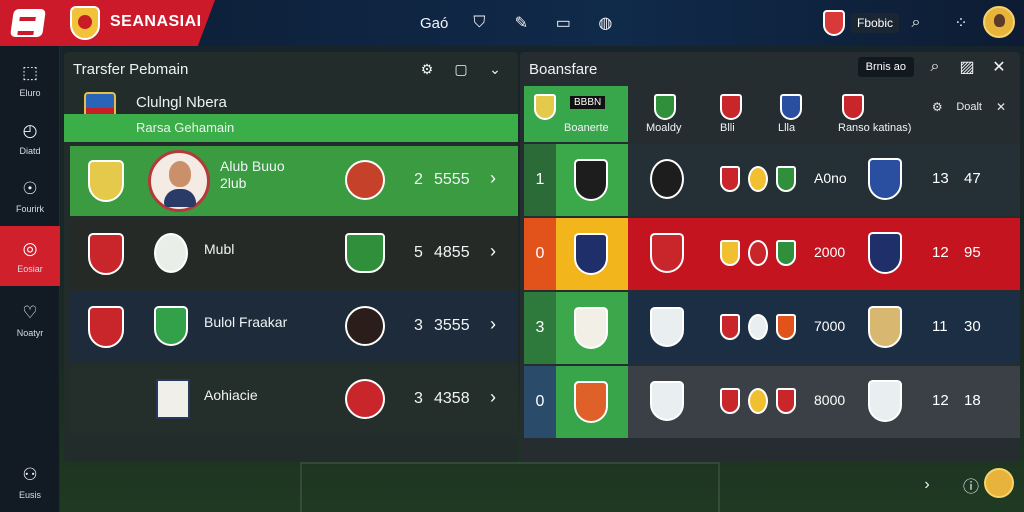 This screenshot has width=1024, height=512. What do you see at coordinates (521, 23) in the screenshot?
I see `pencil-icon: ✎` at bounding box center [521, 23].